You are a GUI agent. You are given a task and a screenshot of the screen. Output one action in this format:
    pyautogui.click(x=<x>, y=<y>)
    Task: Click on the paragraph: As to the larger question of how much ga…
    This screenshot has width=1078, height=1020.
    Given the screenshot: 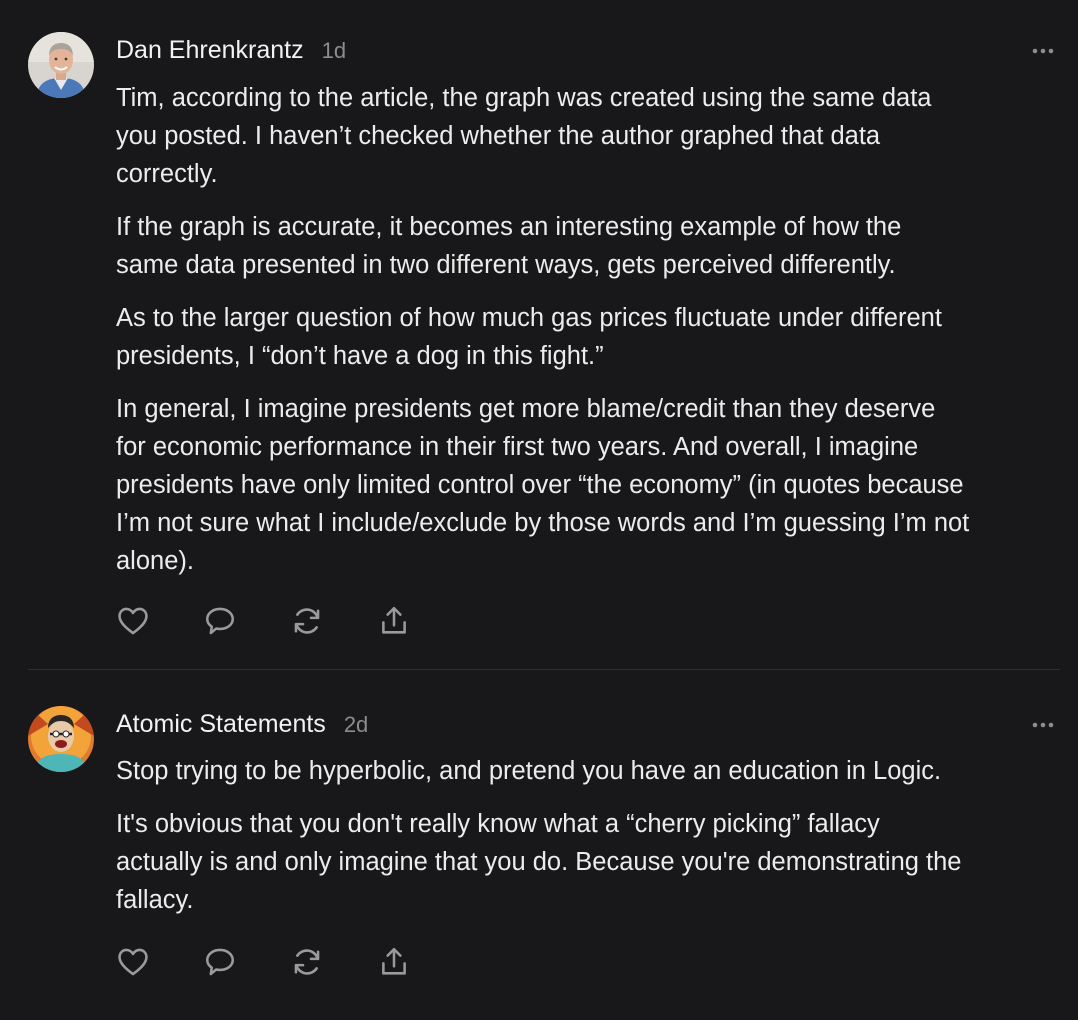 What is the action you would take?
    pyautogui.click(x=591, y=337)
    